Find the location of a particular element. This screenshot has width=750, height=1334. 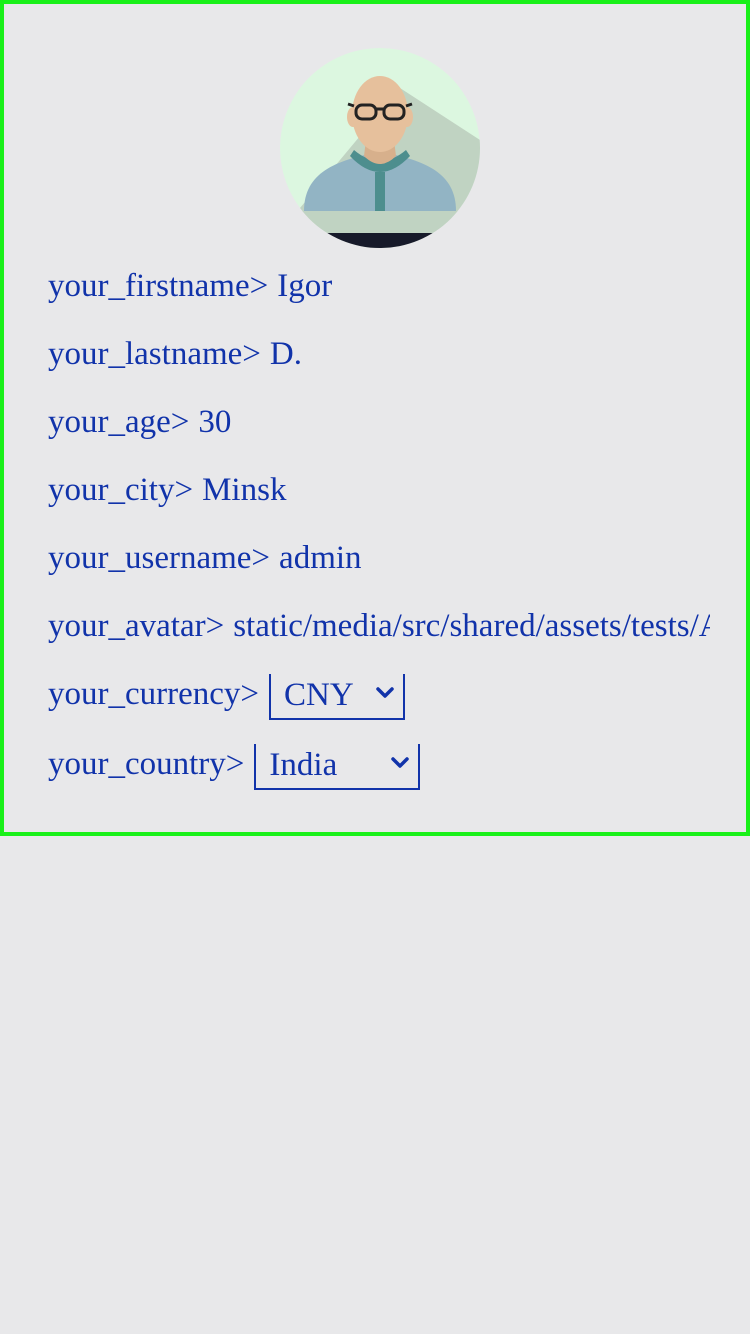

field-age-value: 30 is located at coordinates (215, 422).